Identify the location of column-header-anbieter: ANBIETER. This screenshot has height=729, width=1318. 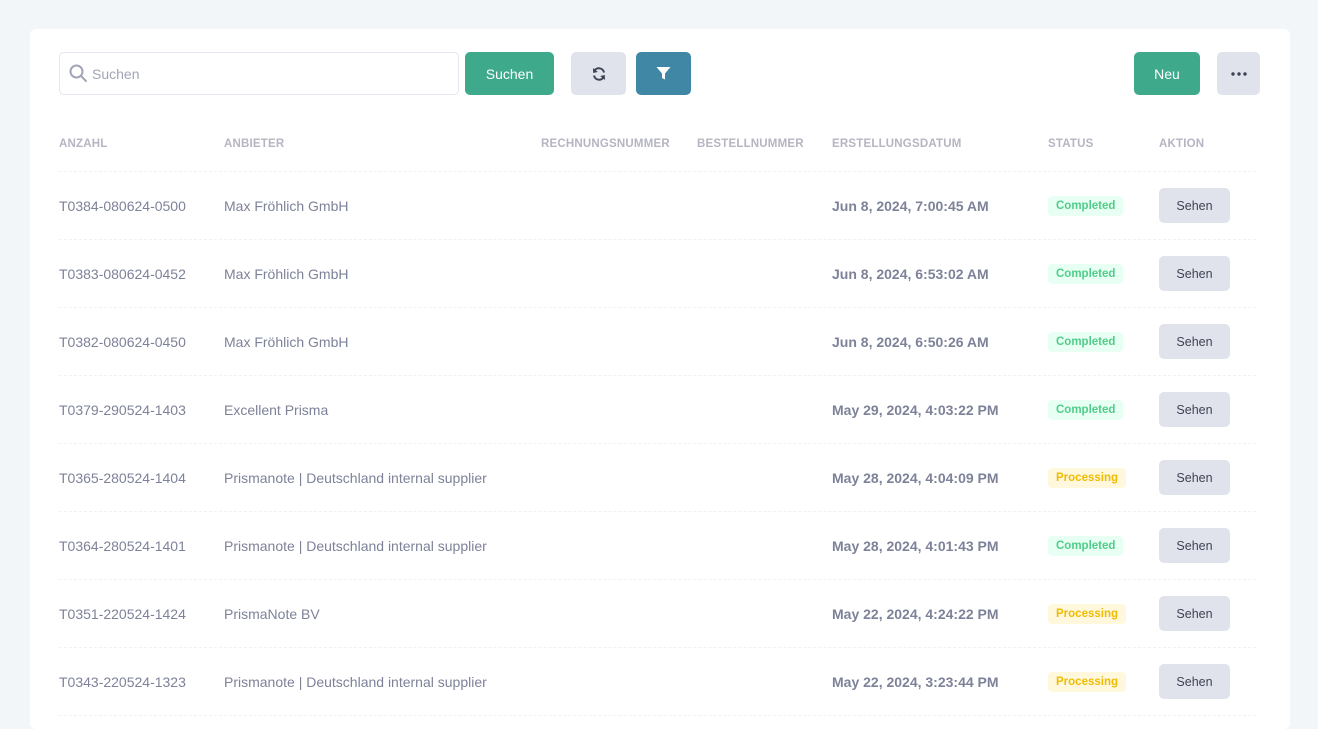
(254, 144).